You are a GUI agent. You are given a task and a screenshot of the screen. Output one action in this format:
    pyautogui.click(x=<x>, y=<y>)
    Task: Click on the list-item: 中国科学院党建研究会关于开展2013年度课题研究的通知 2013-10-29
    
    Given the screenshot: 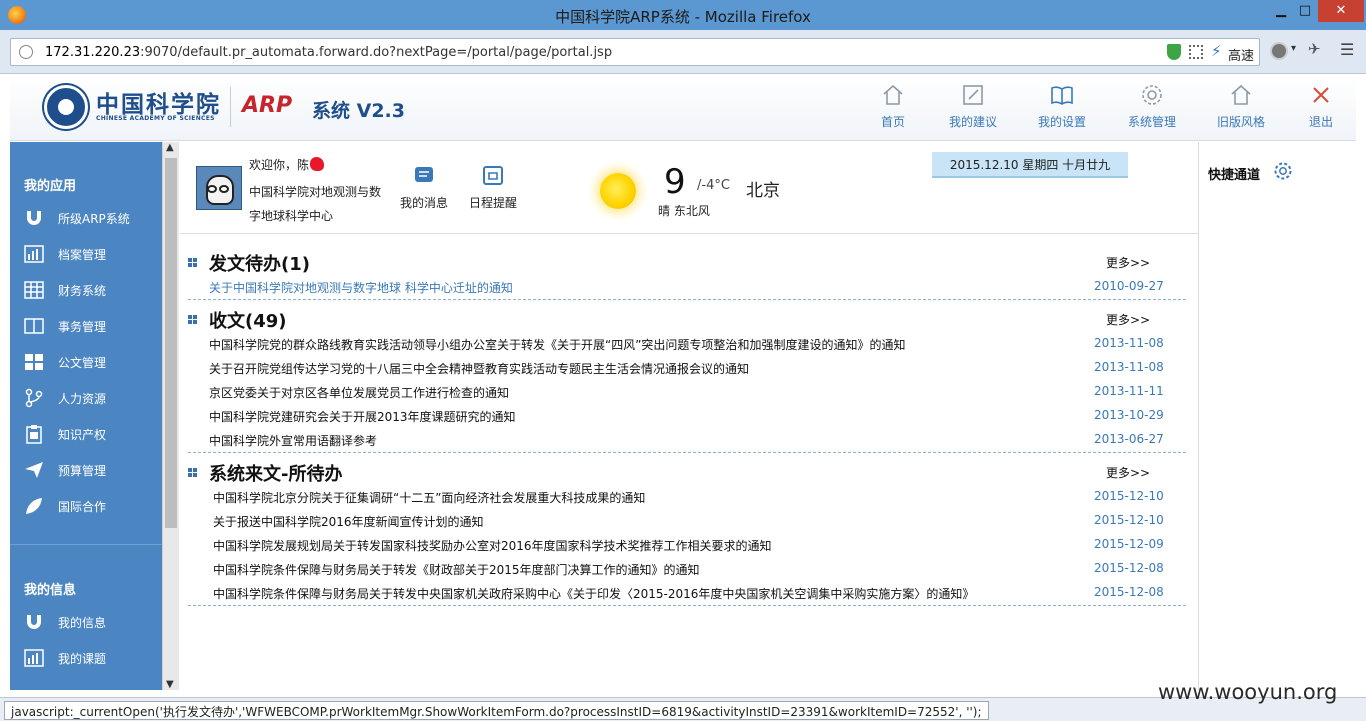 What is the action you would take?
    pyautogui.click(x=689, y=417)
    